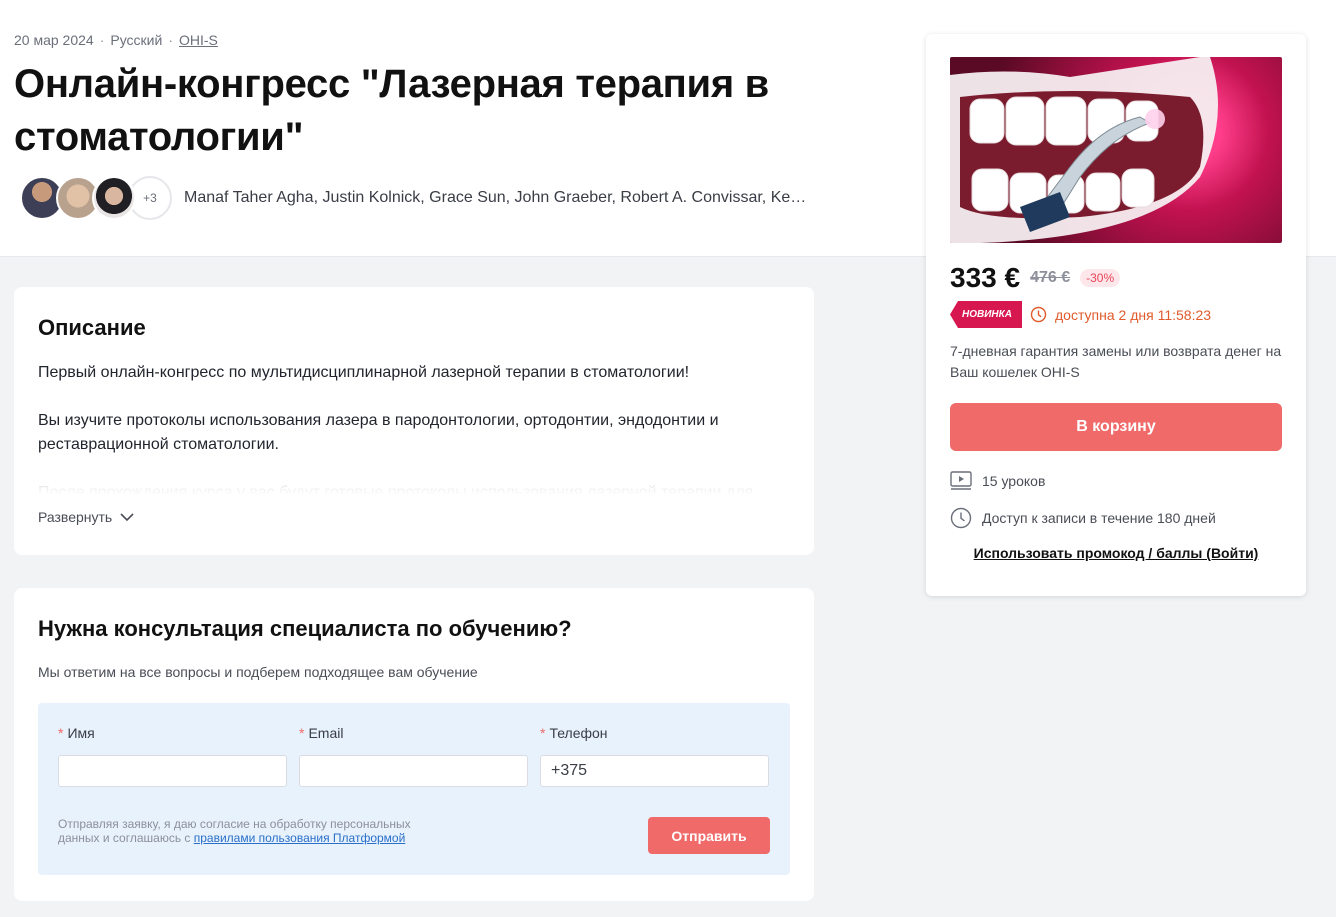 The image size is (1336, 917). I want to click on name-input, so click(172, 771).